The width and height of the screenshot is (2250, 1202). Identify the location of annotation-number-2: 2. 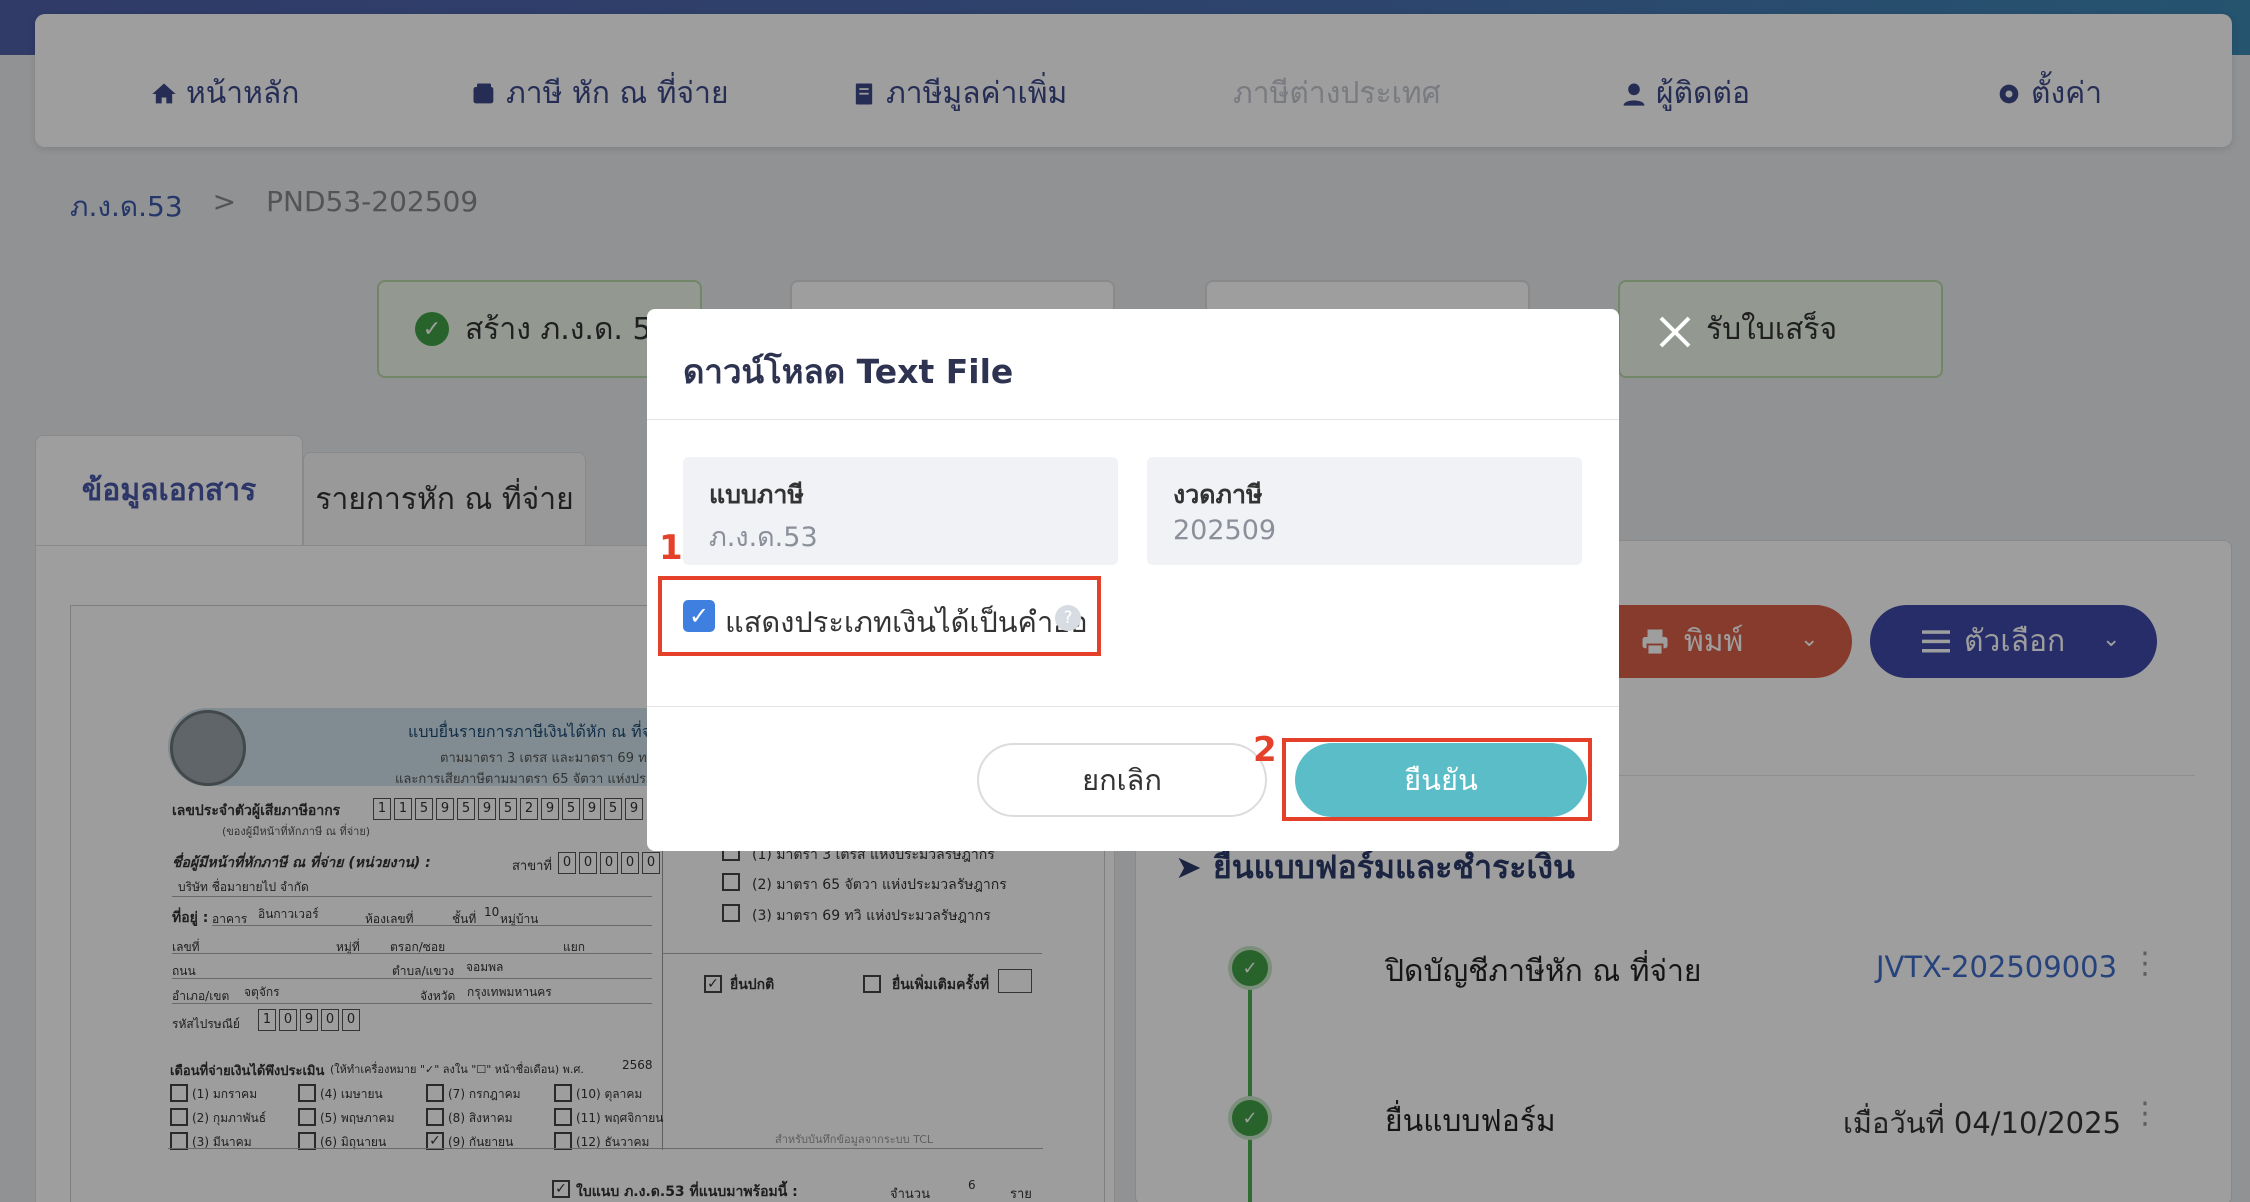
(1265, 750).